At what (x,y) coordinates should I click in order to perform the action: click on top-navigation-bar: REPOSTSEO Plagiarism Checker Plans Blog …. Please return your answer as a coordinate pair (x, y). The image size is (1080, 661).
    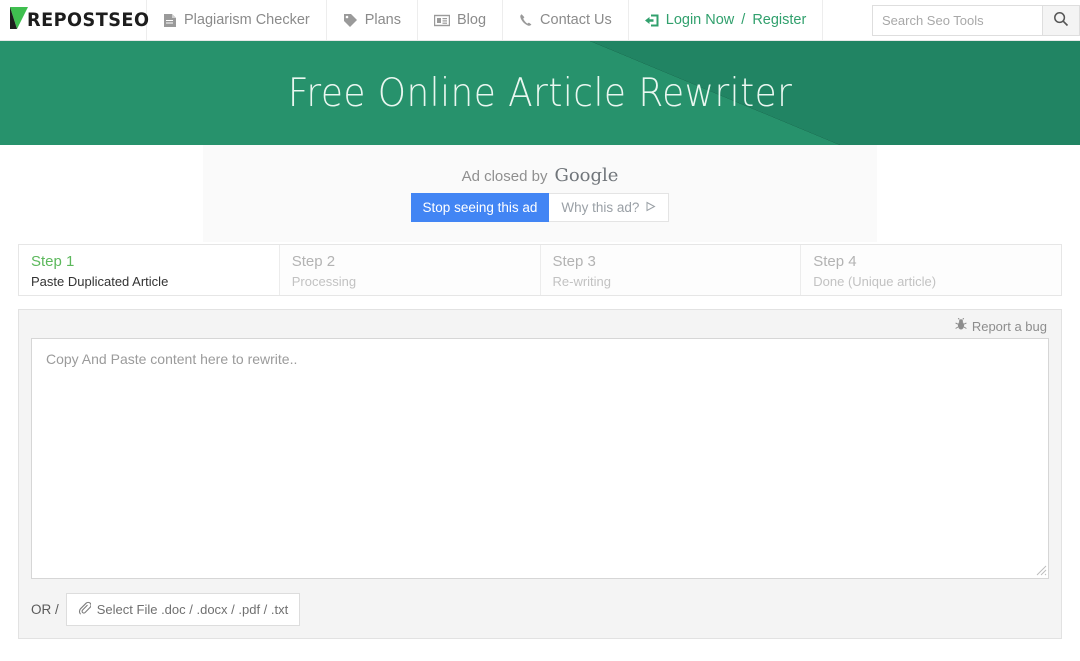
    Looking at the image, I should click on (540, 20).